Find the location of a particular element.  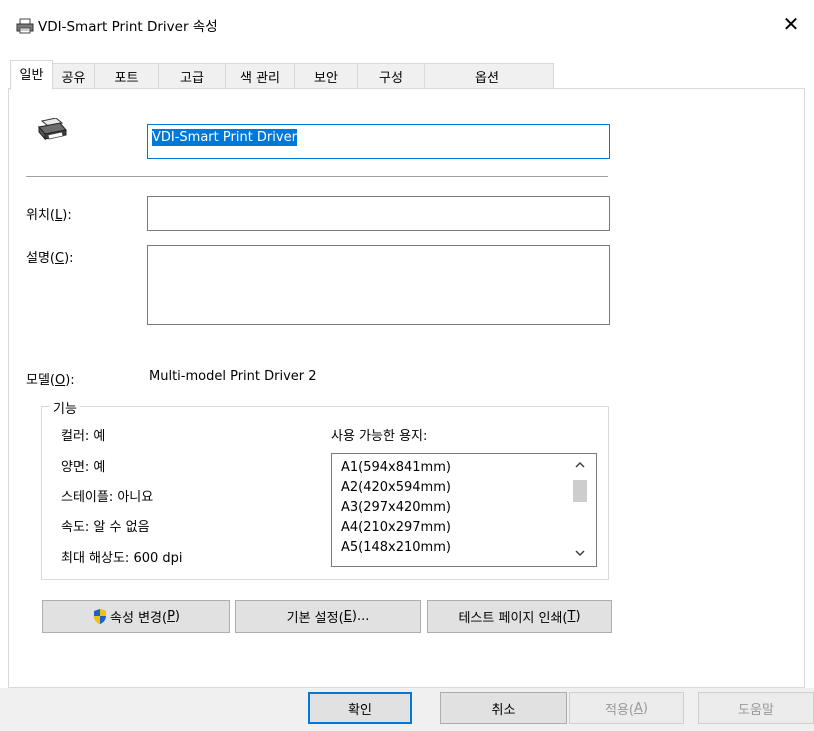

button-label: 도움말 is located at coordinates (756, 710).